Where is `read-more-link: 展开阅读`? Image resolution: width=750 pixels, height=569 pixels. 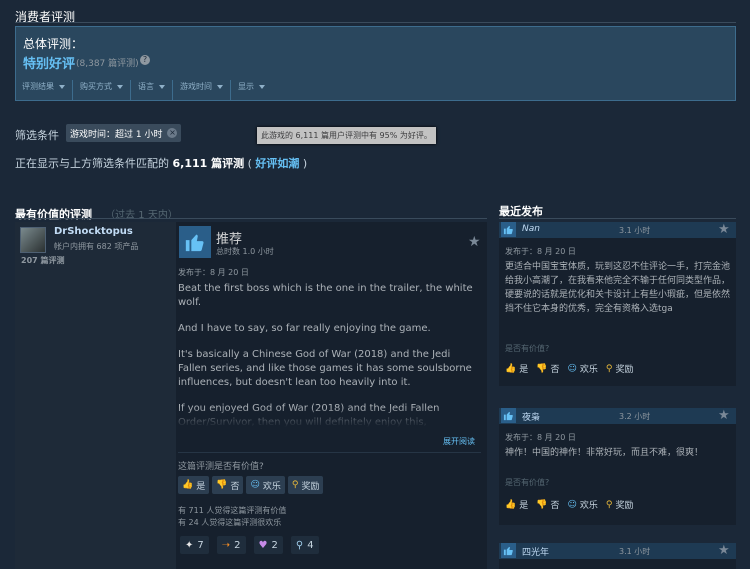
read-more-link: 展开阅读 is located at coordinates (459, 441).